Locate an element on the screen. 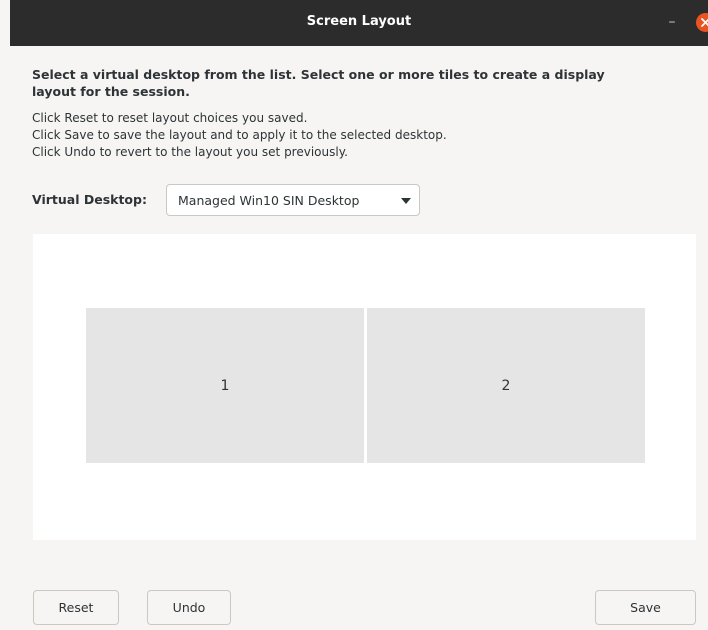 The image size is (708, 630). window-title: Screen Layout is located at coordinates (359, 21).